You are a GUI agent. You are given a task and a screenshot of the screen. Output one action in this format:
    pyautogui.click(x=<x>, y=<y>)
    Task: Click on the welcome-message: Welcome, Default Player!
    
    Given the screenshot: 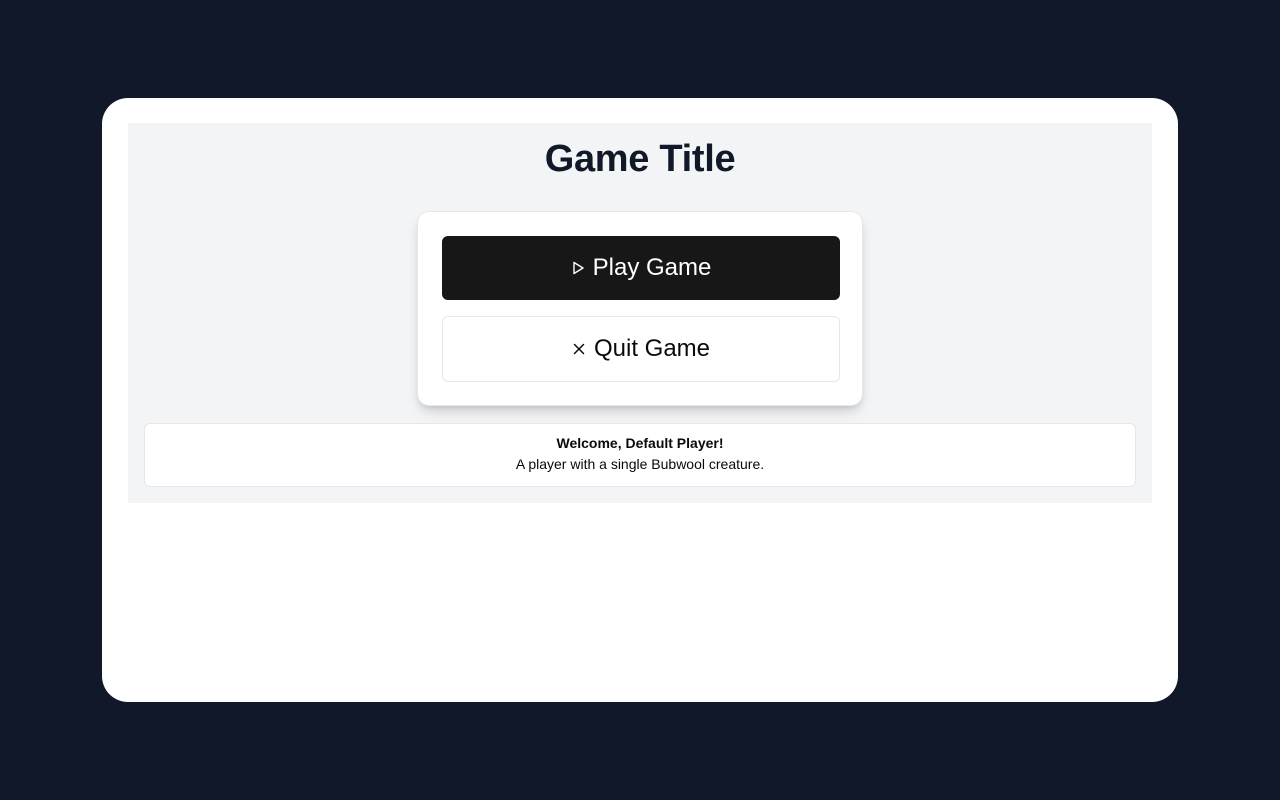 What is the action you would take?
    pyautogui.click(x=640, y=443)
    